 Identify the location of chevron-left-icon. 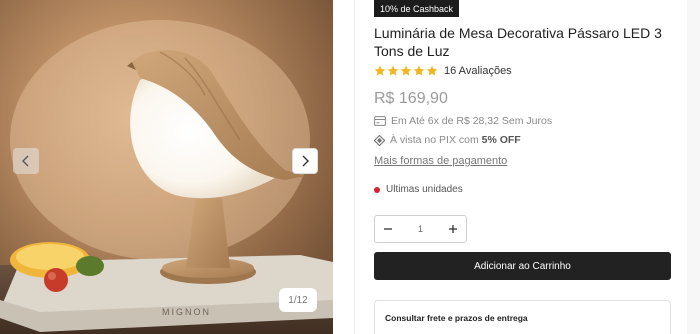
(25, 161).